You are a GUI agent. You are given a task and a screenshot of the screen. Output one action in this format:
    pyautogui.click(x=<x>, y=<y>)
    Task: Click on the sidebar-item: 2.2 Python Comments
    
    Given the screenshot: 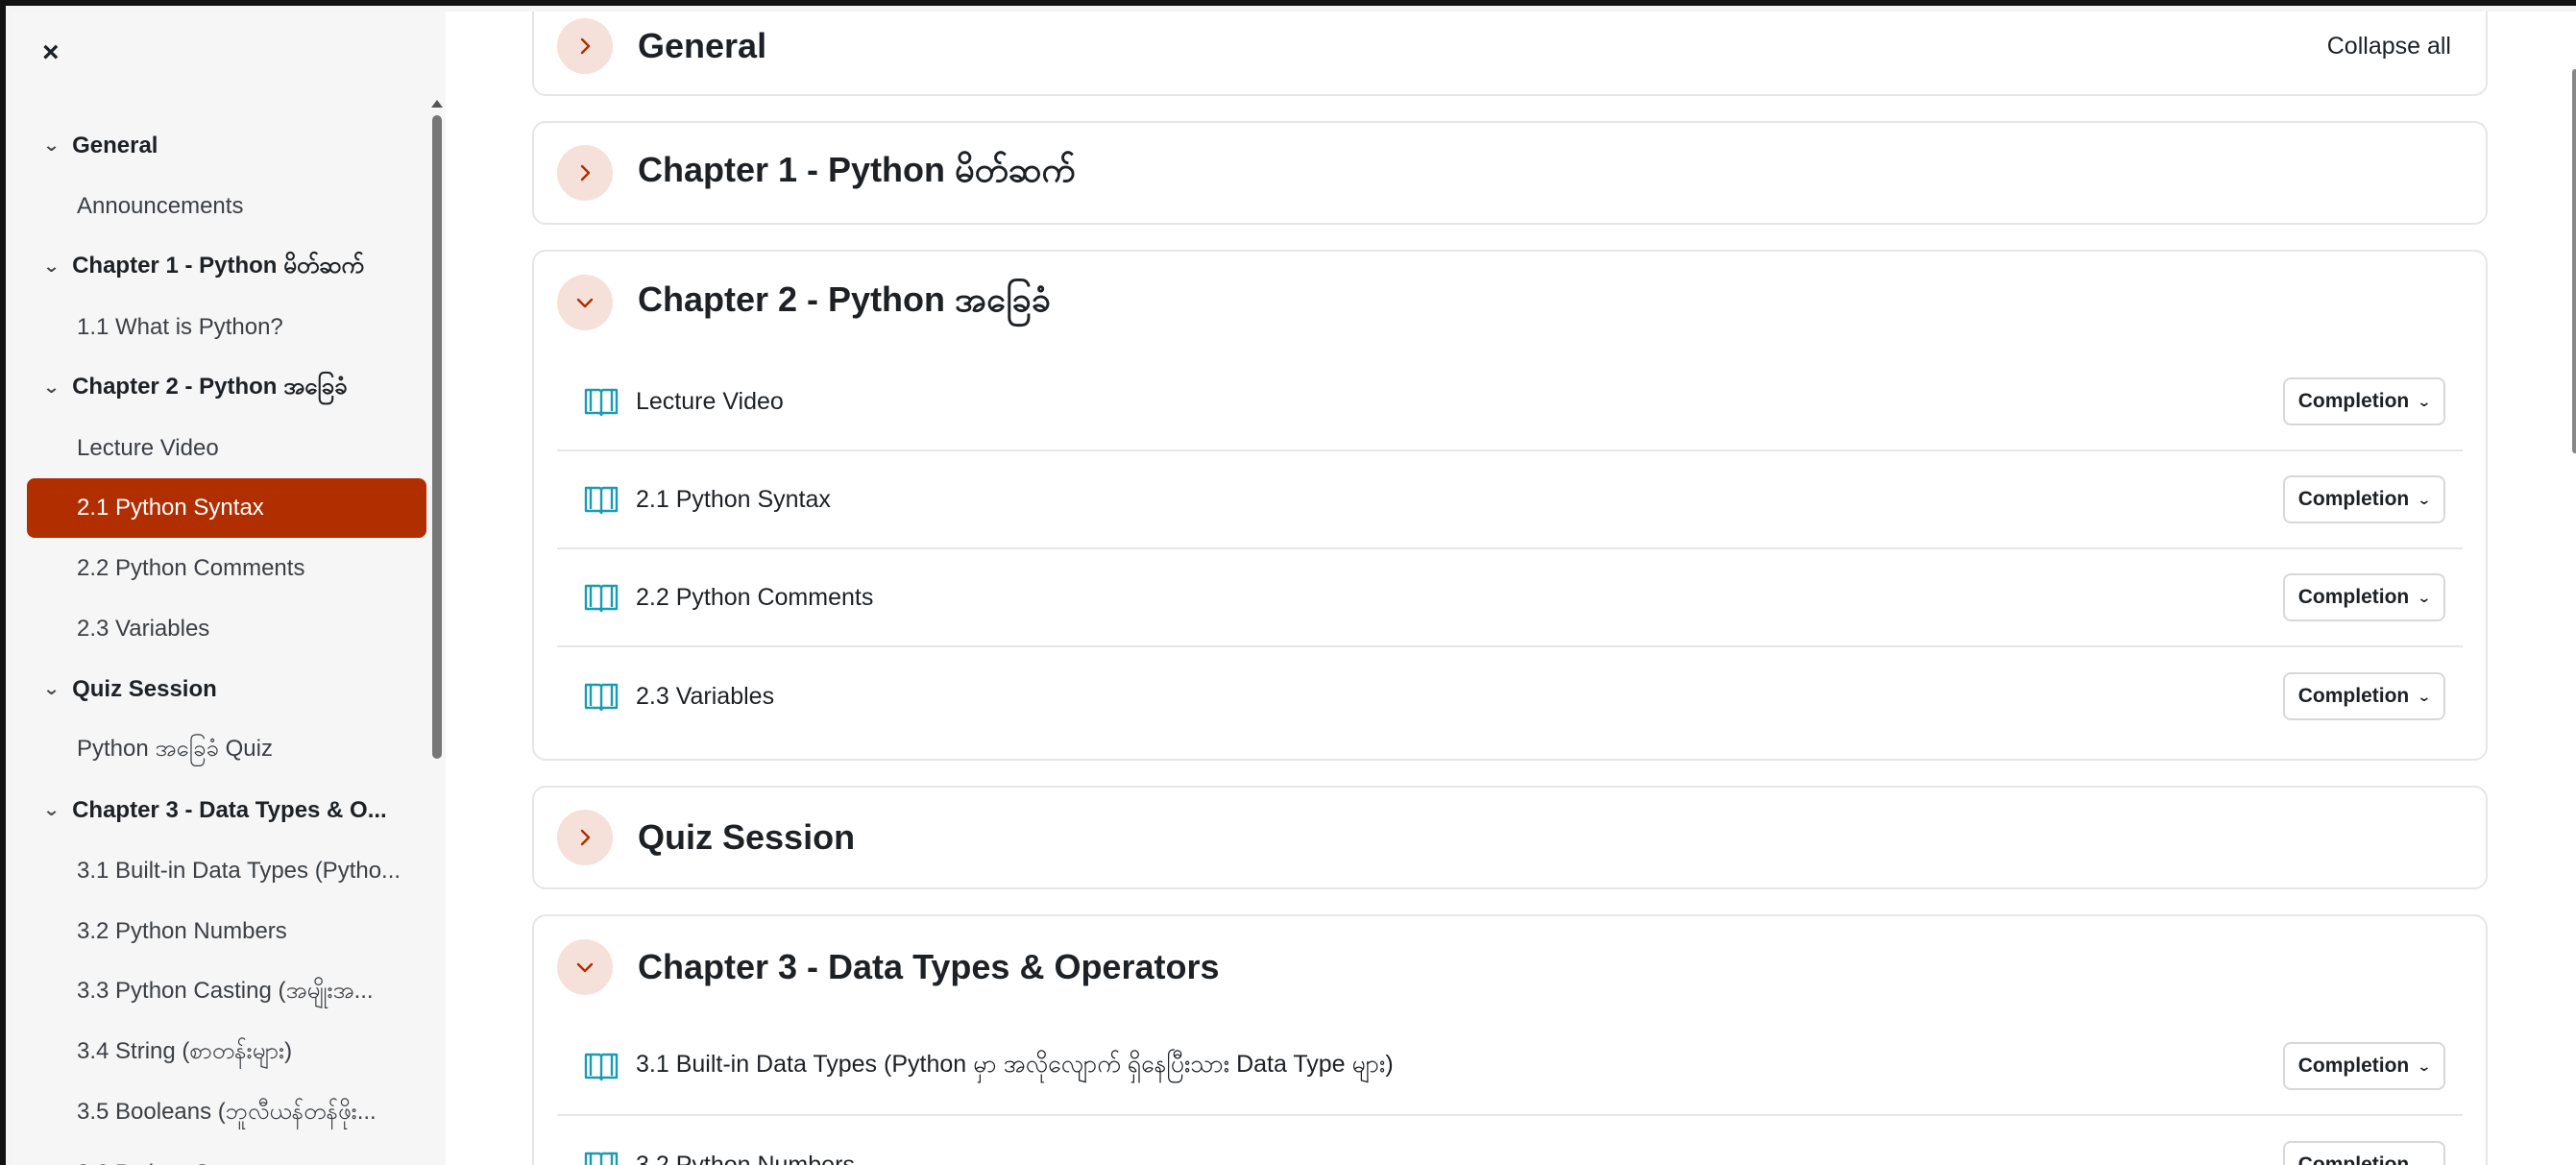 What is the action you would take?
    pyautogui.click(x=226, y=568)
    